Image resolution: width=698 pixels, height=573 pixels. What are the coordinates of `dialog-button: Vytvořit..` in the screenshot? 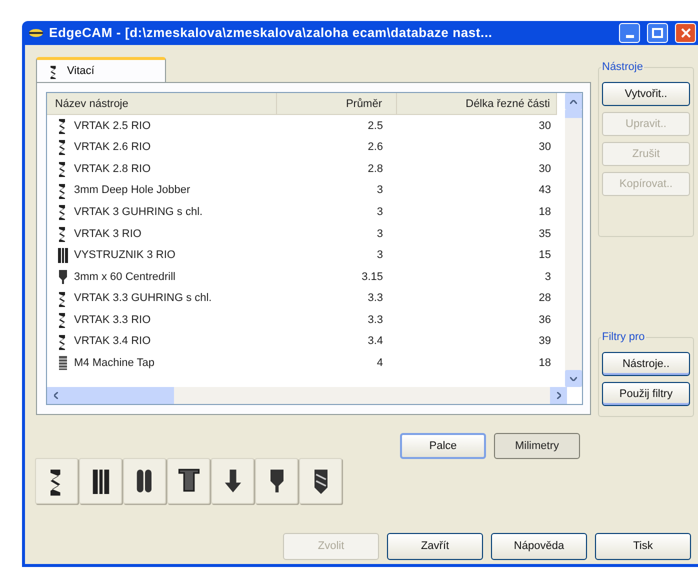 It's located at (646, 94).